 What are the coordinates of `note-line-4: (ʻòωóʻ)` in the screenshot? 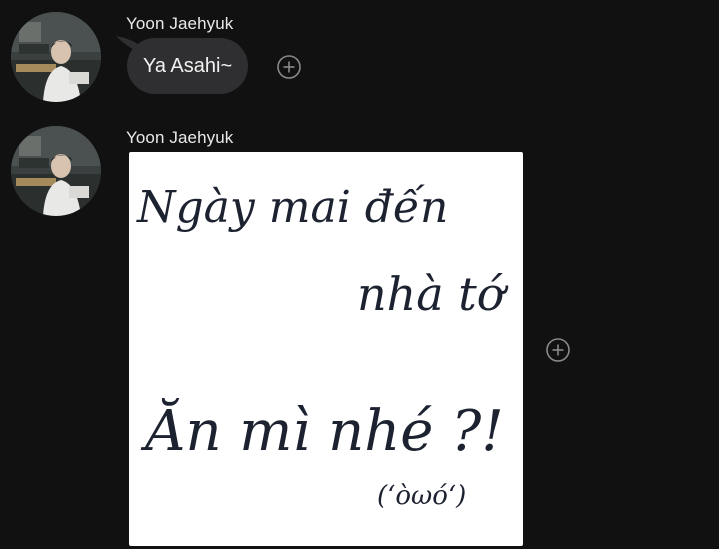 It's located at (421, 496).